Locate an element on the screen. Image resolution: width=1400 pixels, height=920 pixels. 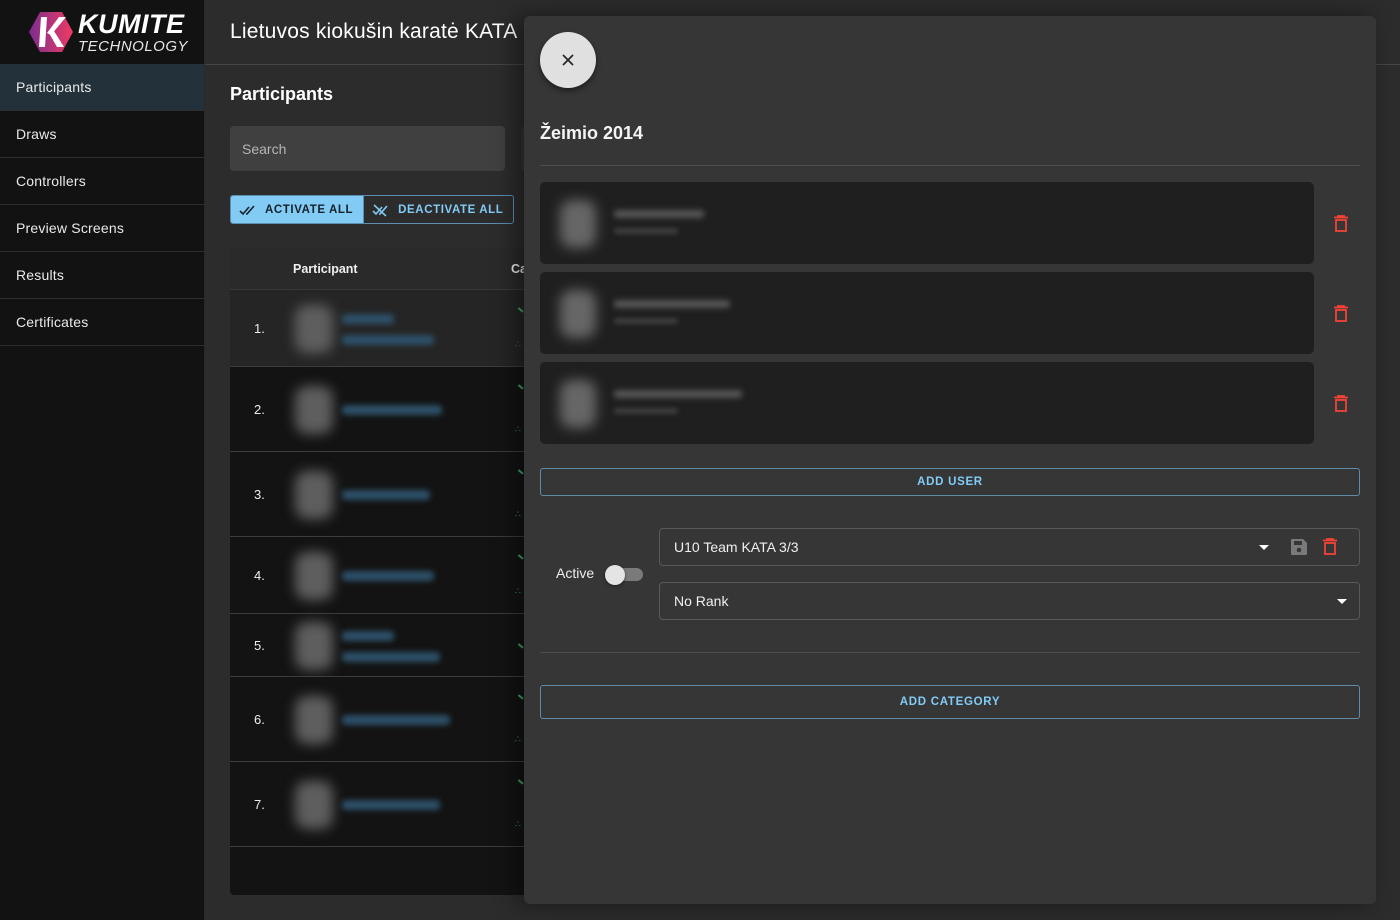
table-row: 3. ∴ is located at coordinates (380, 494).